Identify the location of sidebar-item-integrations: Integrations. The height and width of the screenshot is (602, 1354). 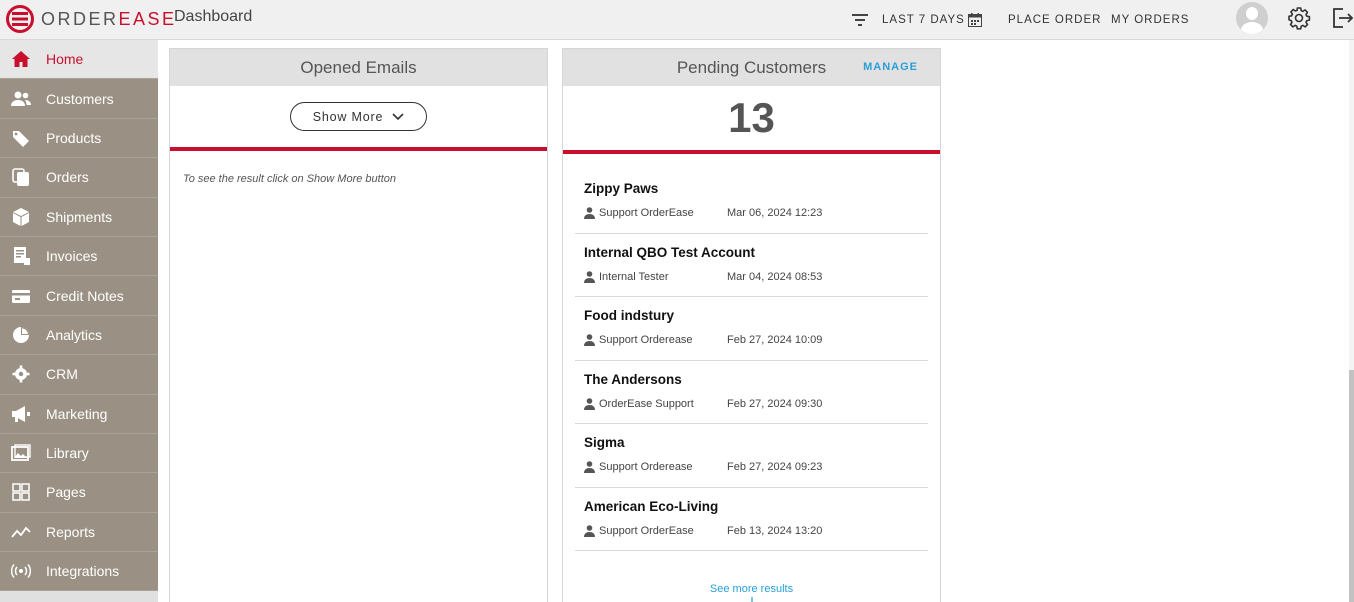
(79, 572).